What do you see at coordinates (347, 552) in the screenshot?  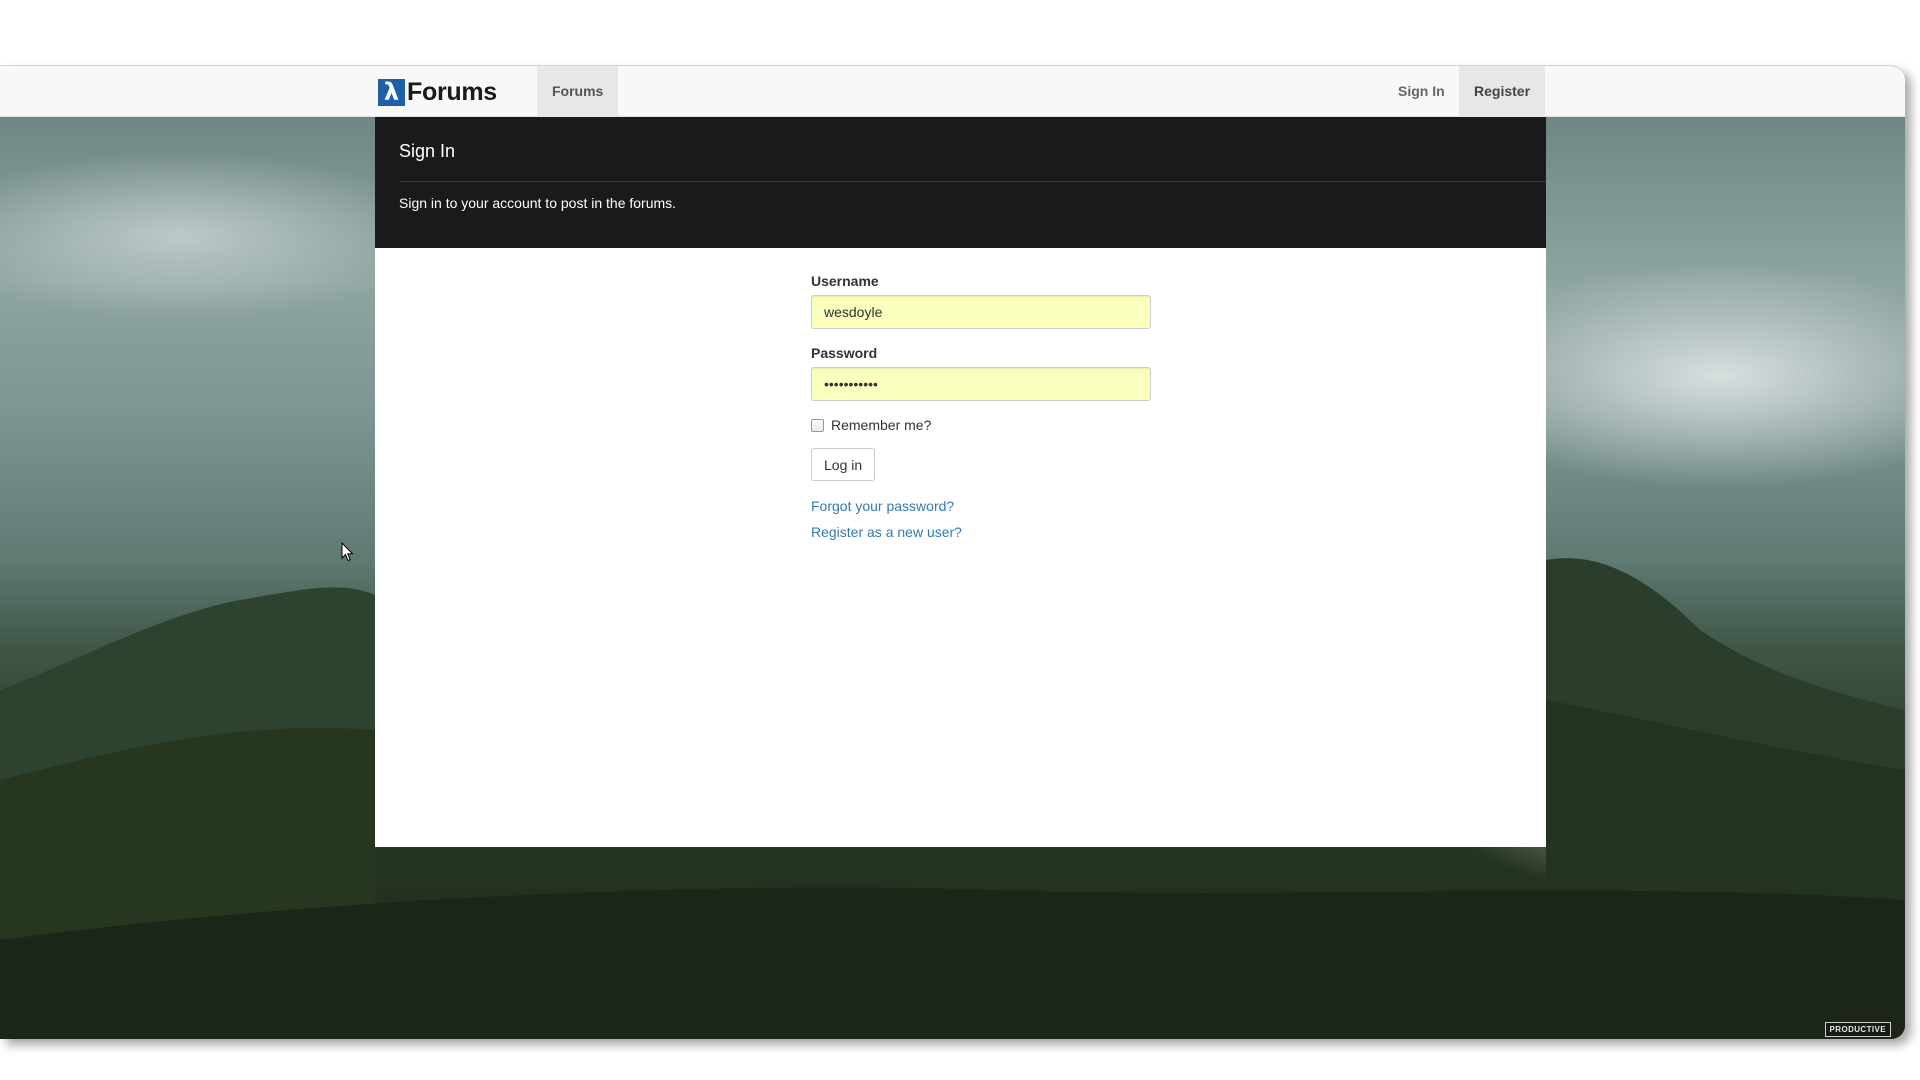 I see `mouse-pointer-icon` at bounding box center [347, 552].